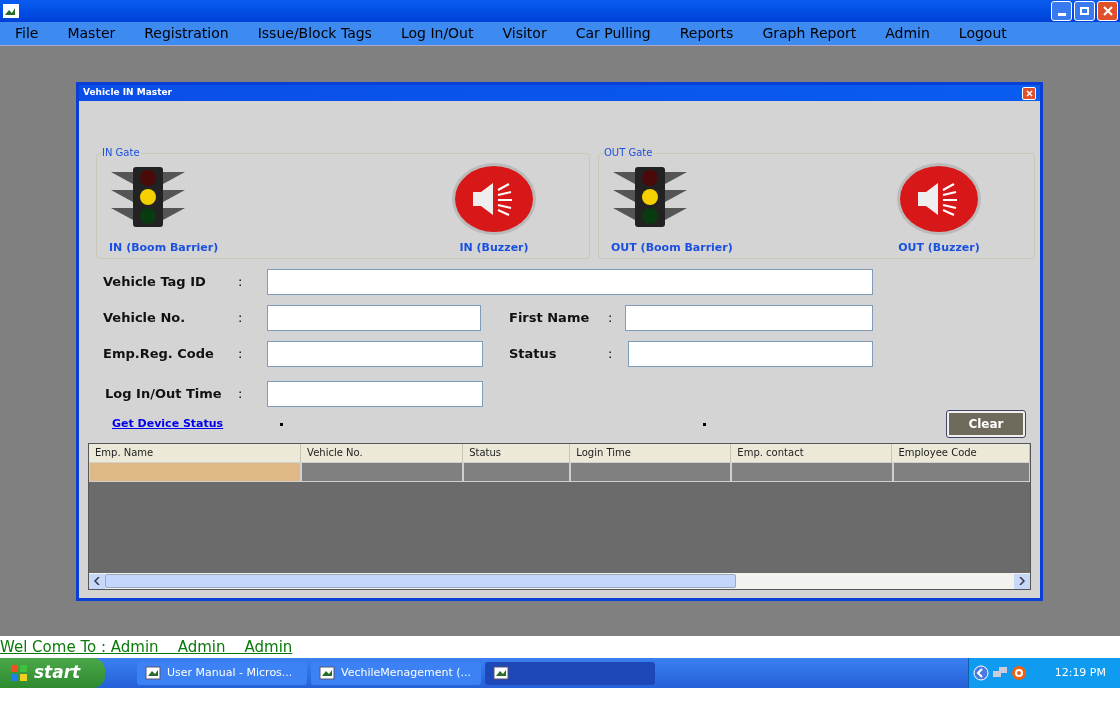 The width and height of the screenshot is (1120, 720). I want to click on taskbar-task, so click(570, 673).